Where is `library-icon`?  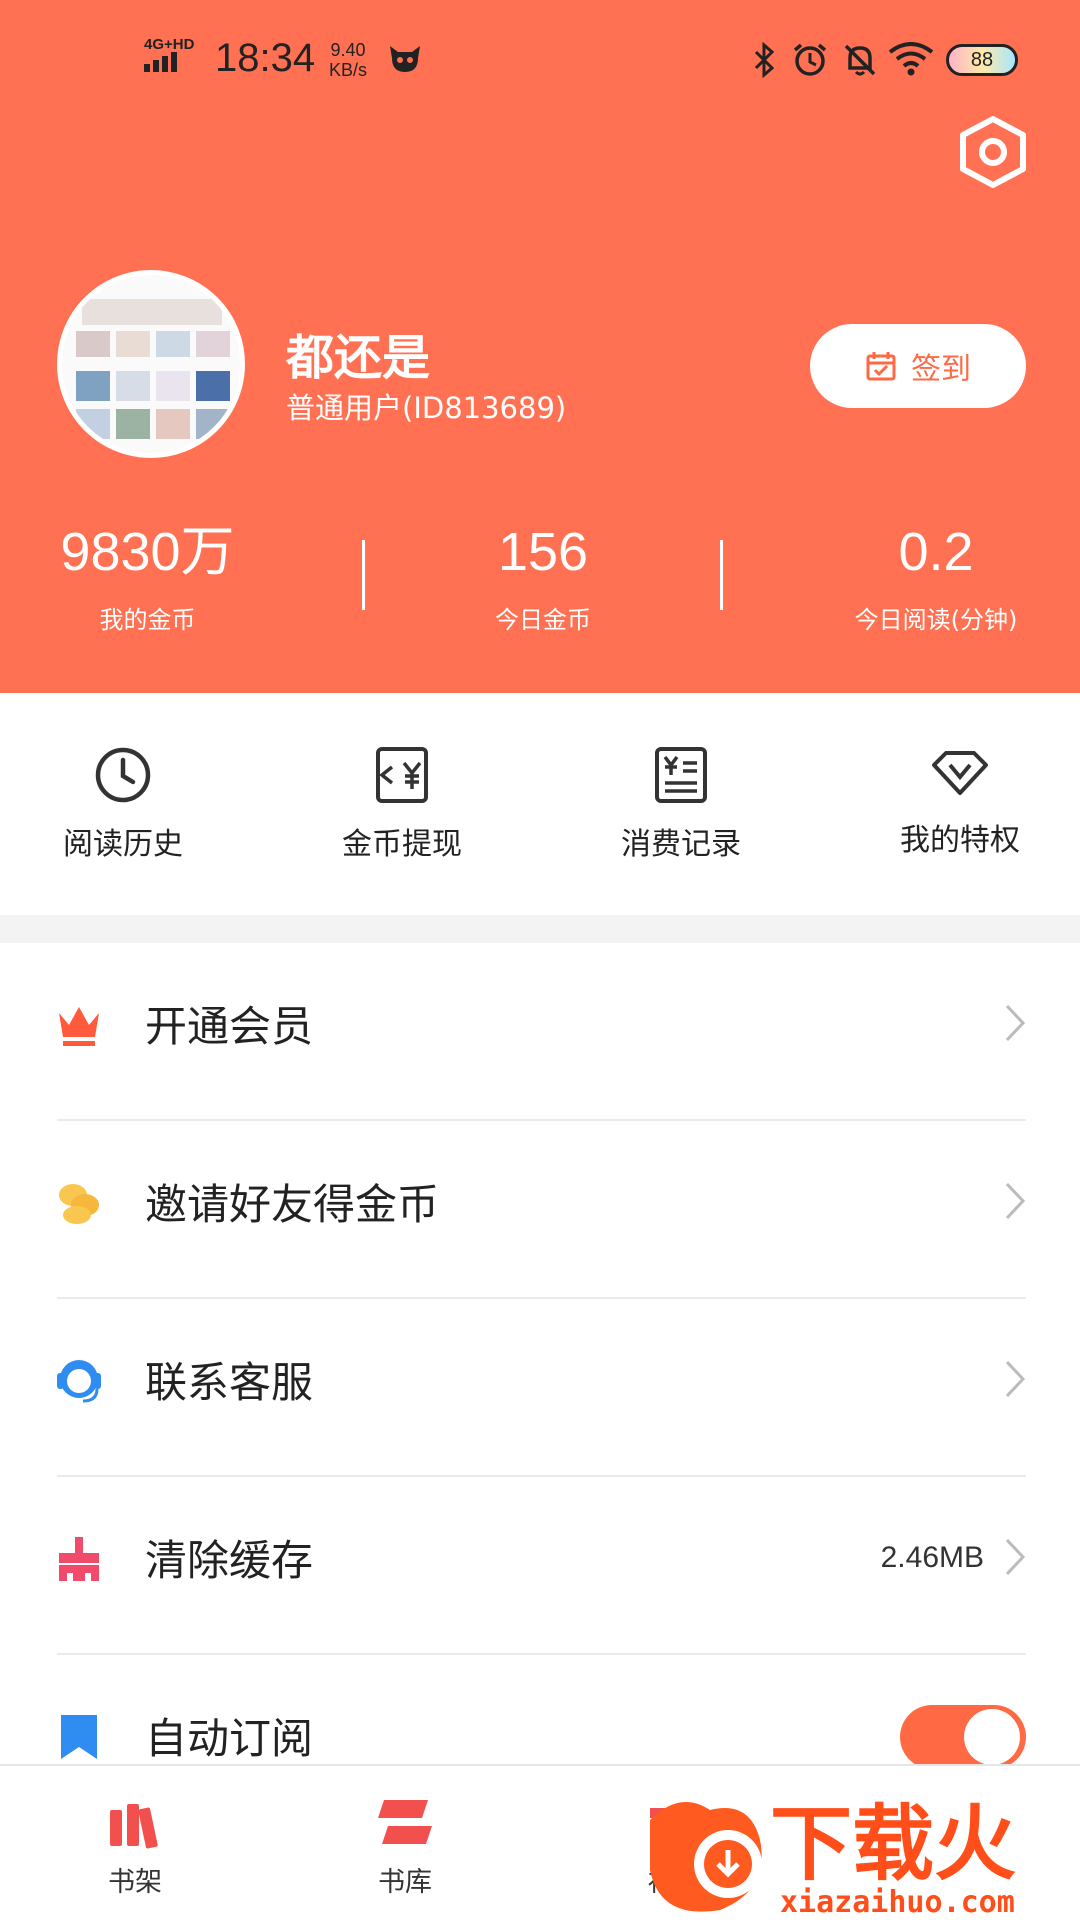
library-icon is located at coordinates (405, 1822).